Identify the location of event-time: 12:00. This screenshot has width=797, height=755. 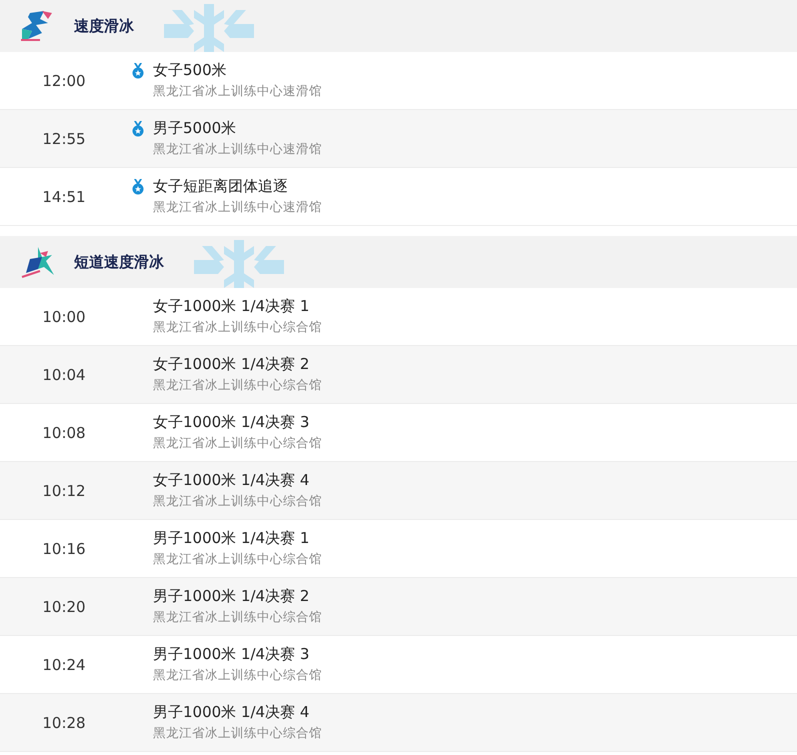
(64, 81).